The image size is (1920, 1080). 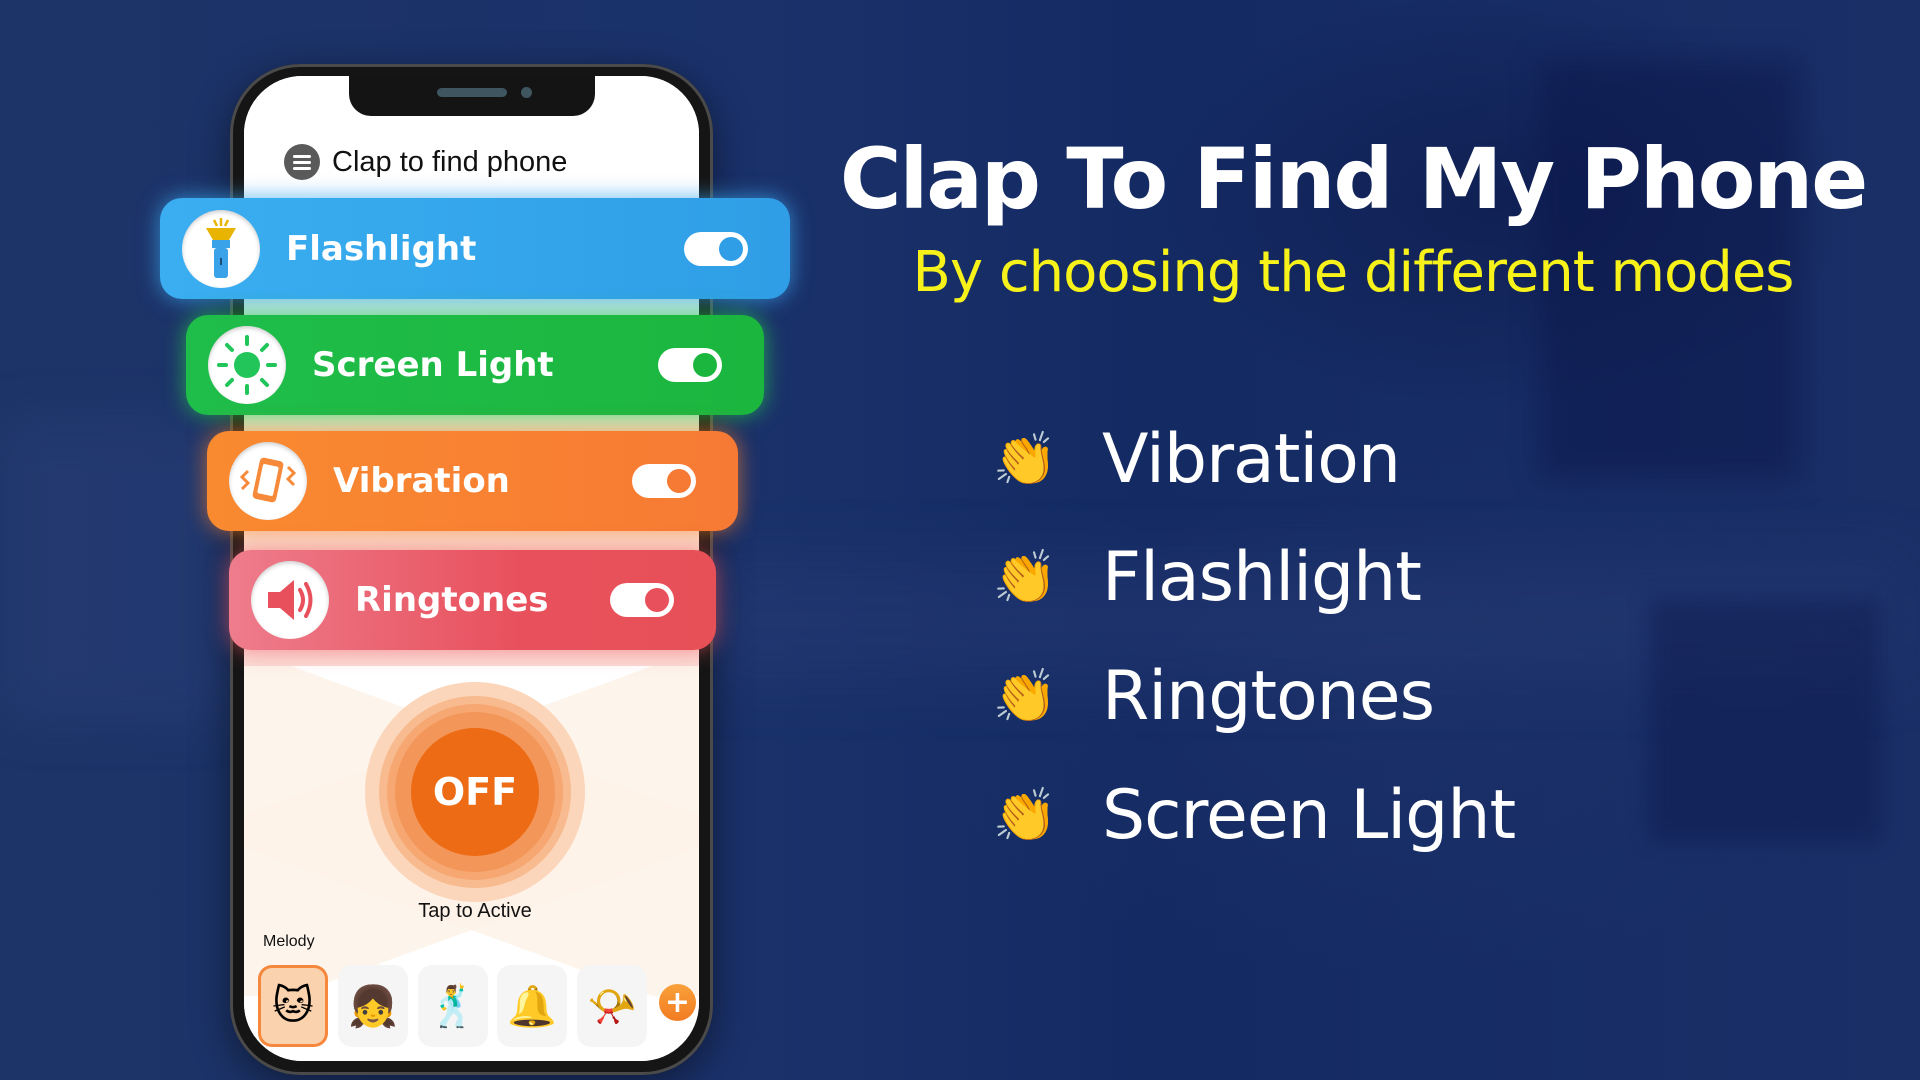 What do you see at coordinates (421, 481) in the screenshot?
I see `mode-label: Vibration` at bounding box center [421, 481].